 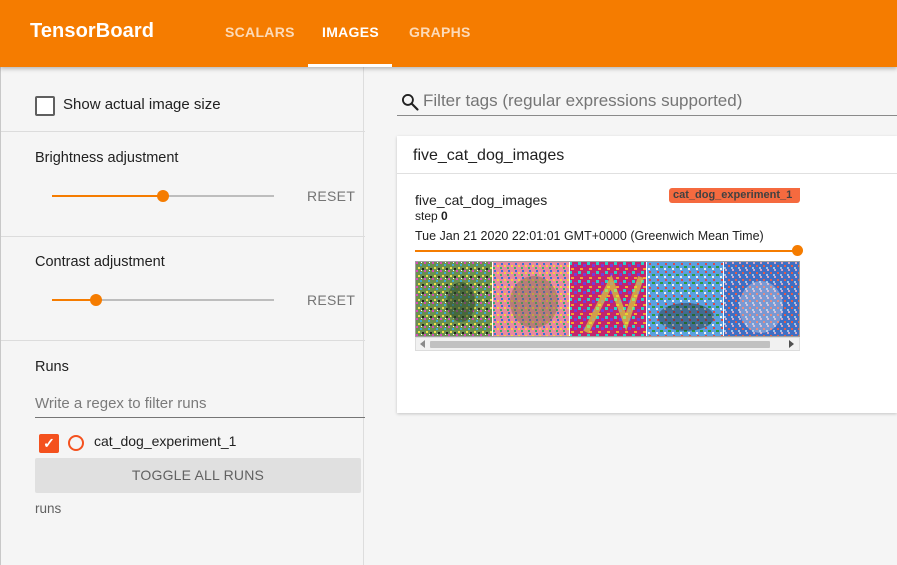 I want to click on tag-group-title: five_cat_dog_images, so click(x=489, y=155).